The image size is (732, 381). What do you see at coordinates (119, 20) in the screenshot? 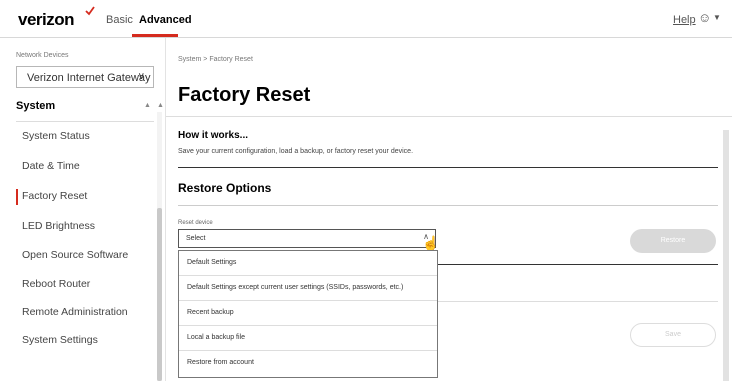
I see `nav-basic-tab: Basic` at bounding box center [119, 20].